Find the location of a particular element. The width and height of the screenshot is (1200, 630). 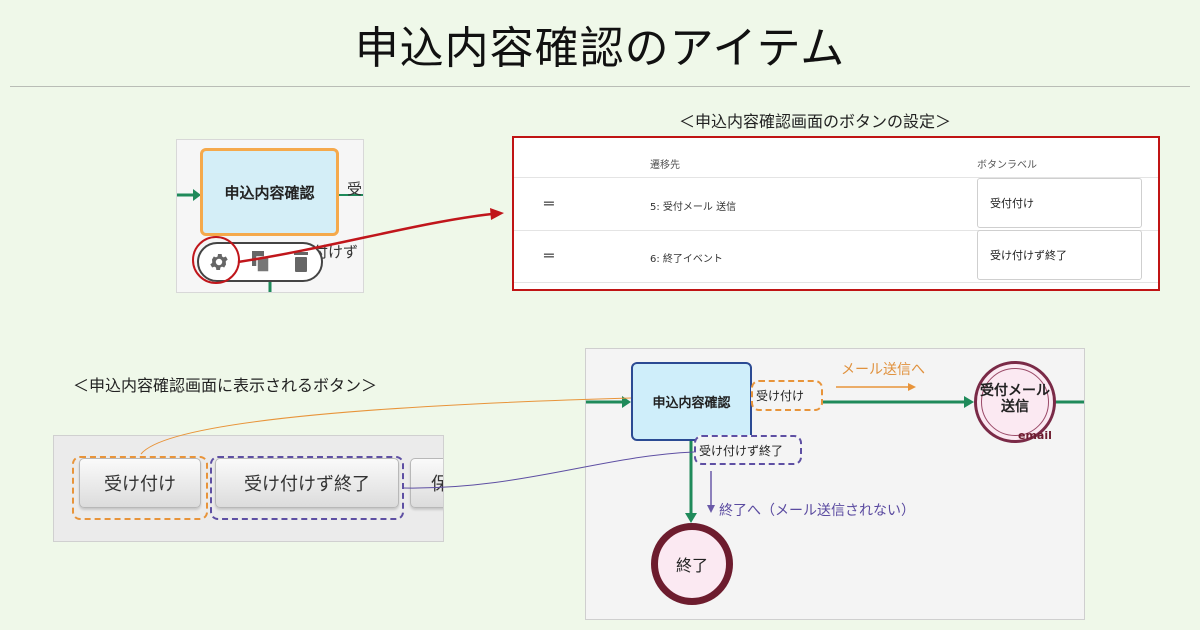

column-header-button-label: ボタンラベル is located at coordinates (1007, 165).